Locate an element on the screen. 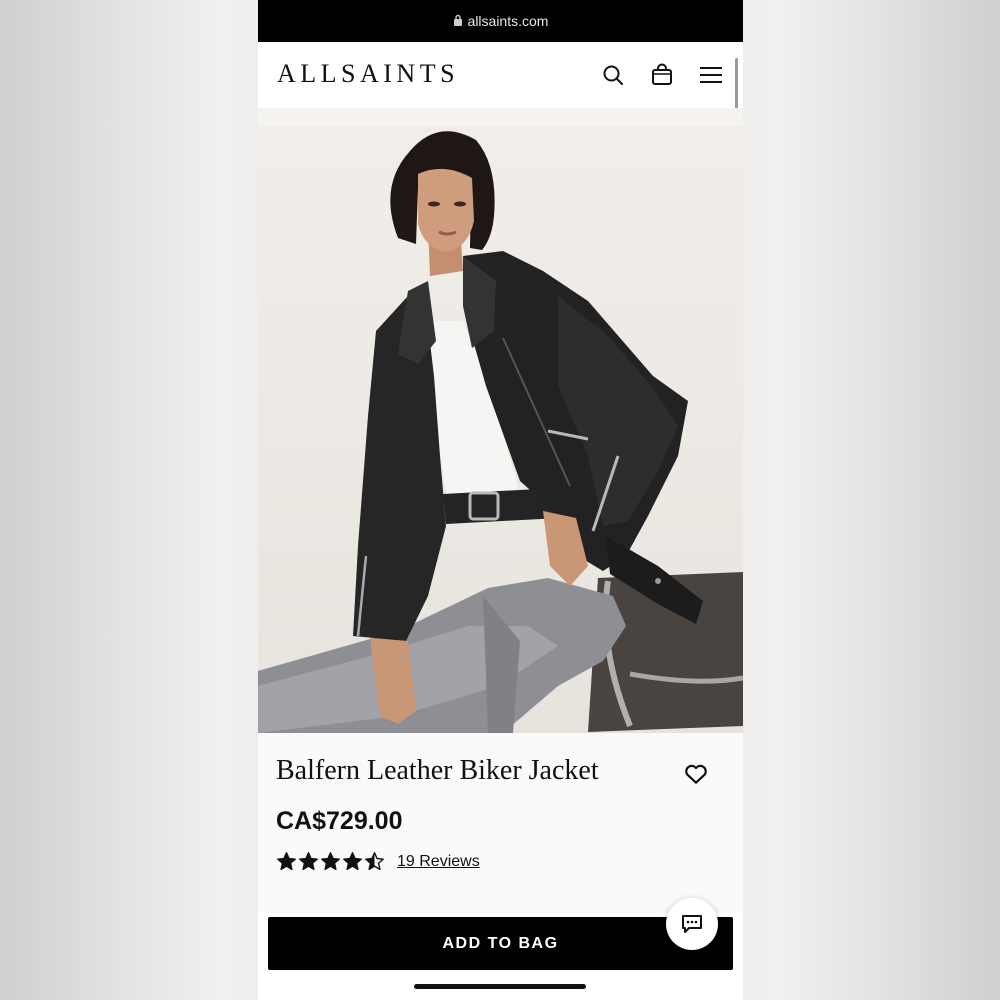 This screenshot has height=1000, width=1000. rating-stars is located at coordinates (330, 861).